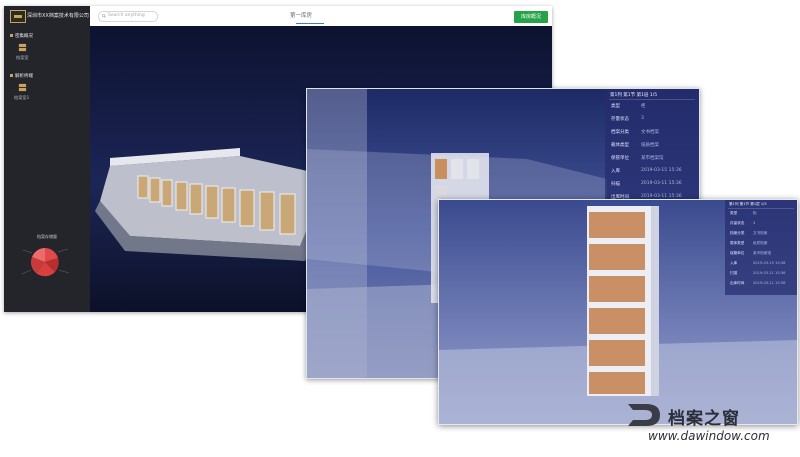 The width and height of the screenshot is (800, 457). I want to click on sidebar: 深圳市XX档案技术有限公司 密集概况 档案室 解析终端 档案室1 档案存储量, so click(47, 159).